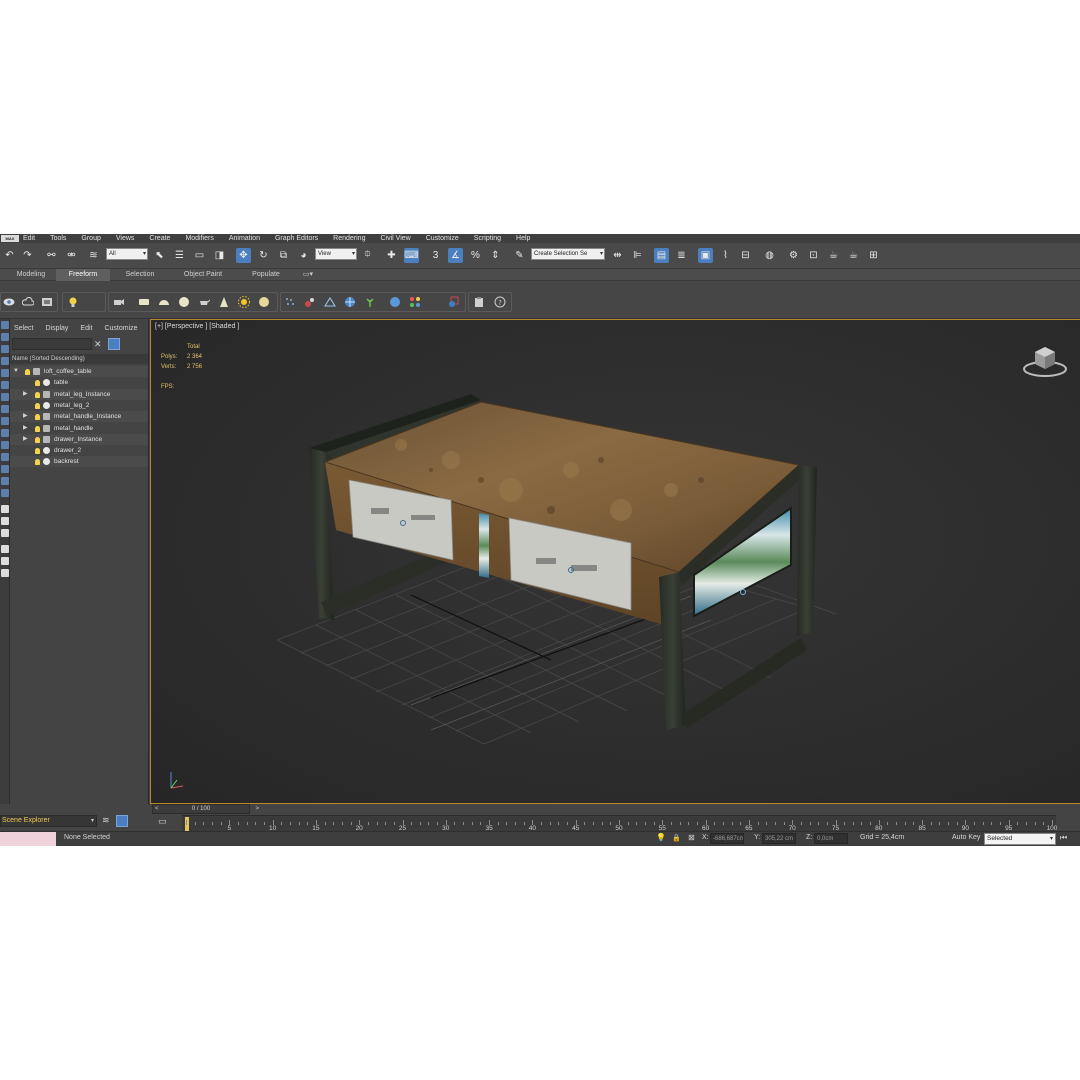 This screenshot has height=1080, width=1080. Describe the element at coordinates (5, 385) in the screenshot. I see `display-helpers-icon` at that location.